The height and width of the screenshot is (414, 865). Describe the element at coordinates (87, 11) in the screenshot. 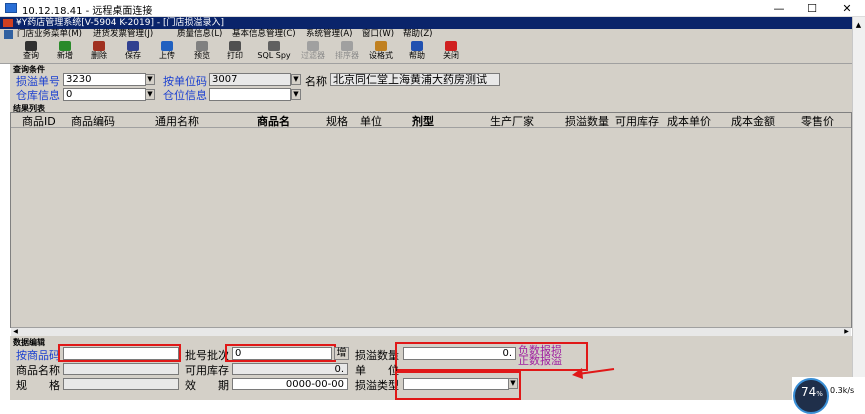

I see `remote-desktop-title: 10.12.18.41 - 远程桌面连接` at that location.